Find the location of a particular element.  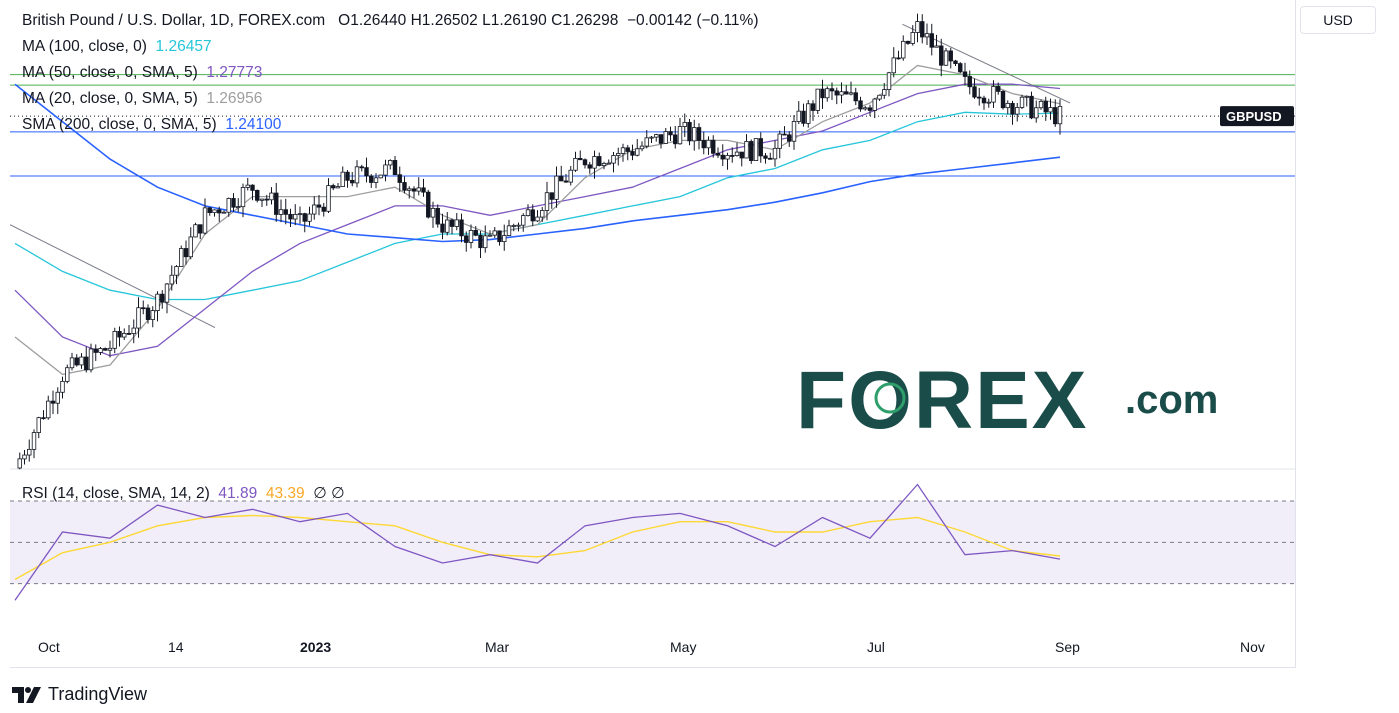

forex-logo: FOREX .com is located at coordinates (1007, 400).